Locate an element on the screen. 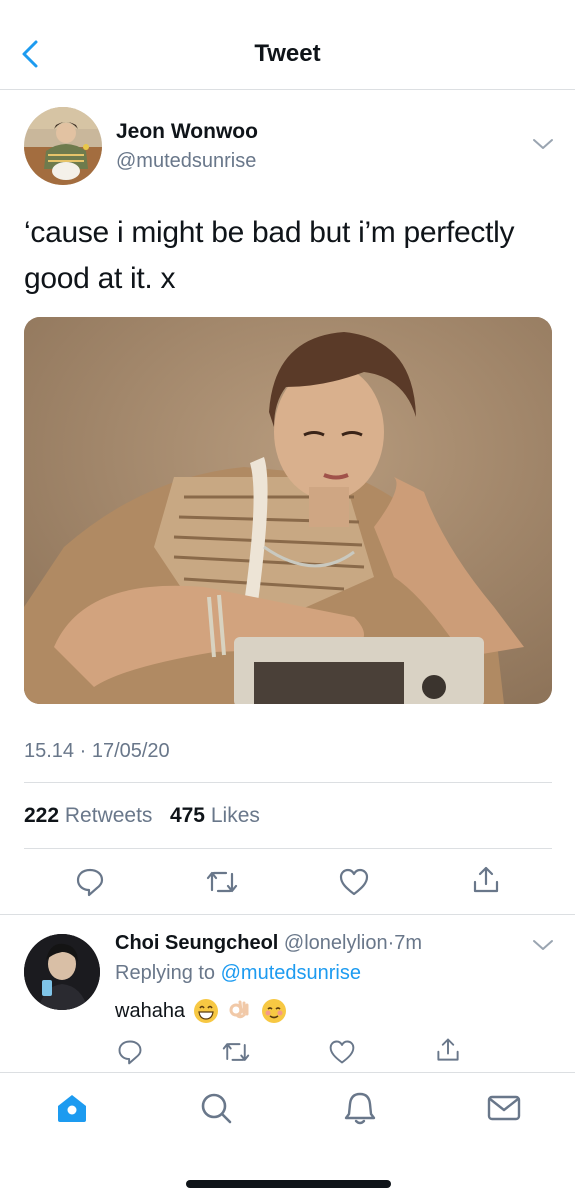  stats-divider-top is located at coordinates (288, 782).